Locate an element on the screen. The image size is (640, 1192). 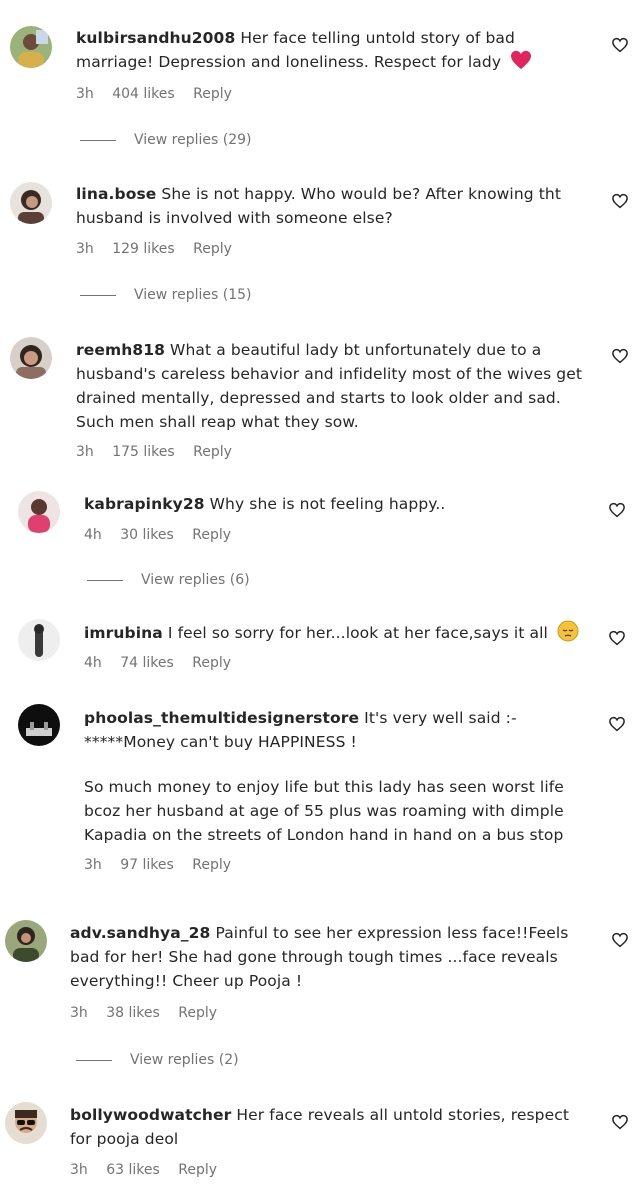
comment-username: reemh818 is located at coordinates (120, 350).